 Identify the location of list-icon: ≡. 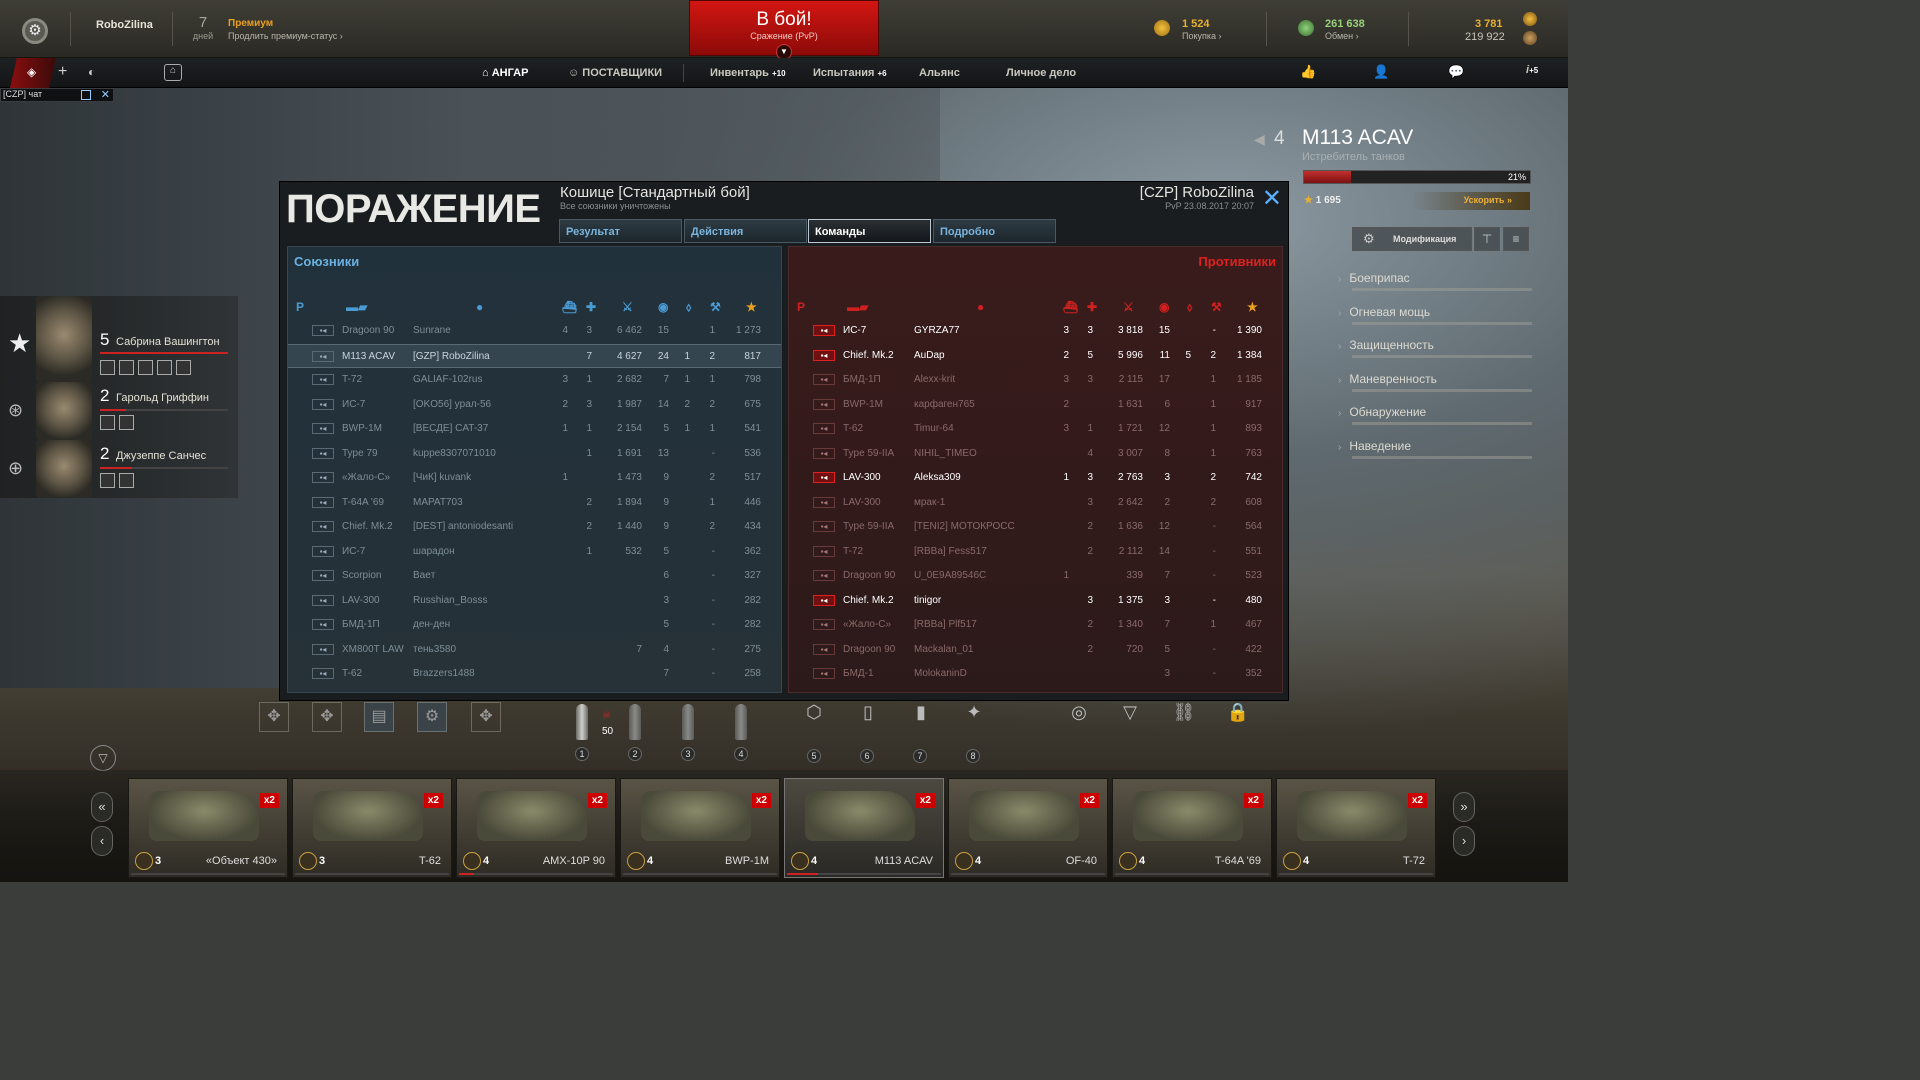
(1516, 239).